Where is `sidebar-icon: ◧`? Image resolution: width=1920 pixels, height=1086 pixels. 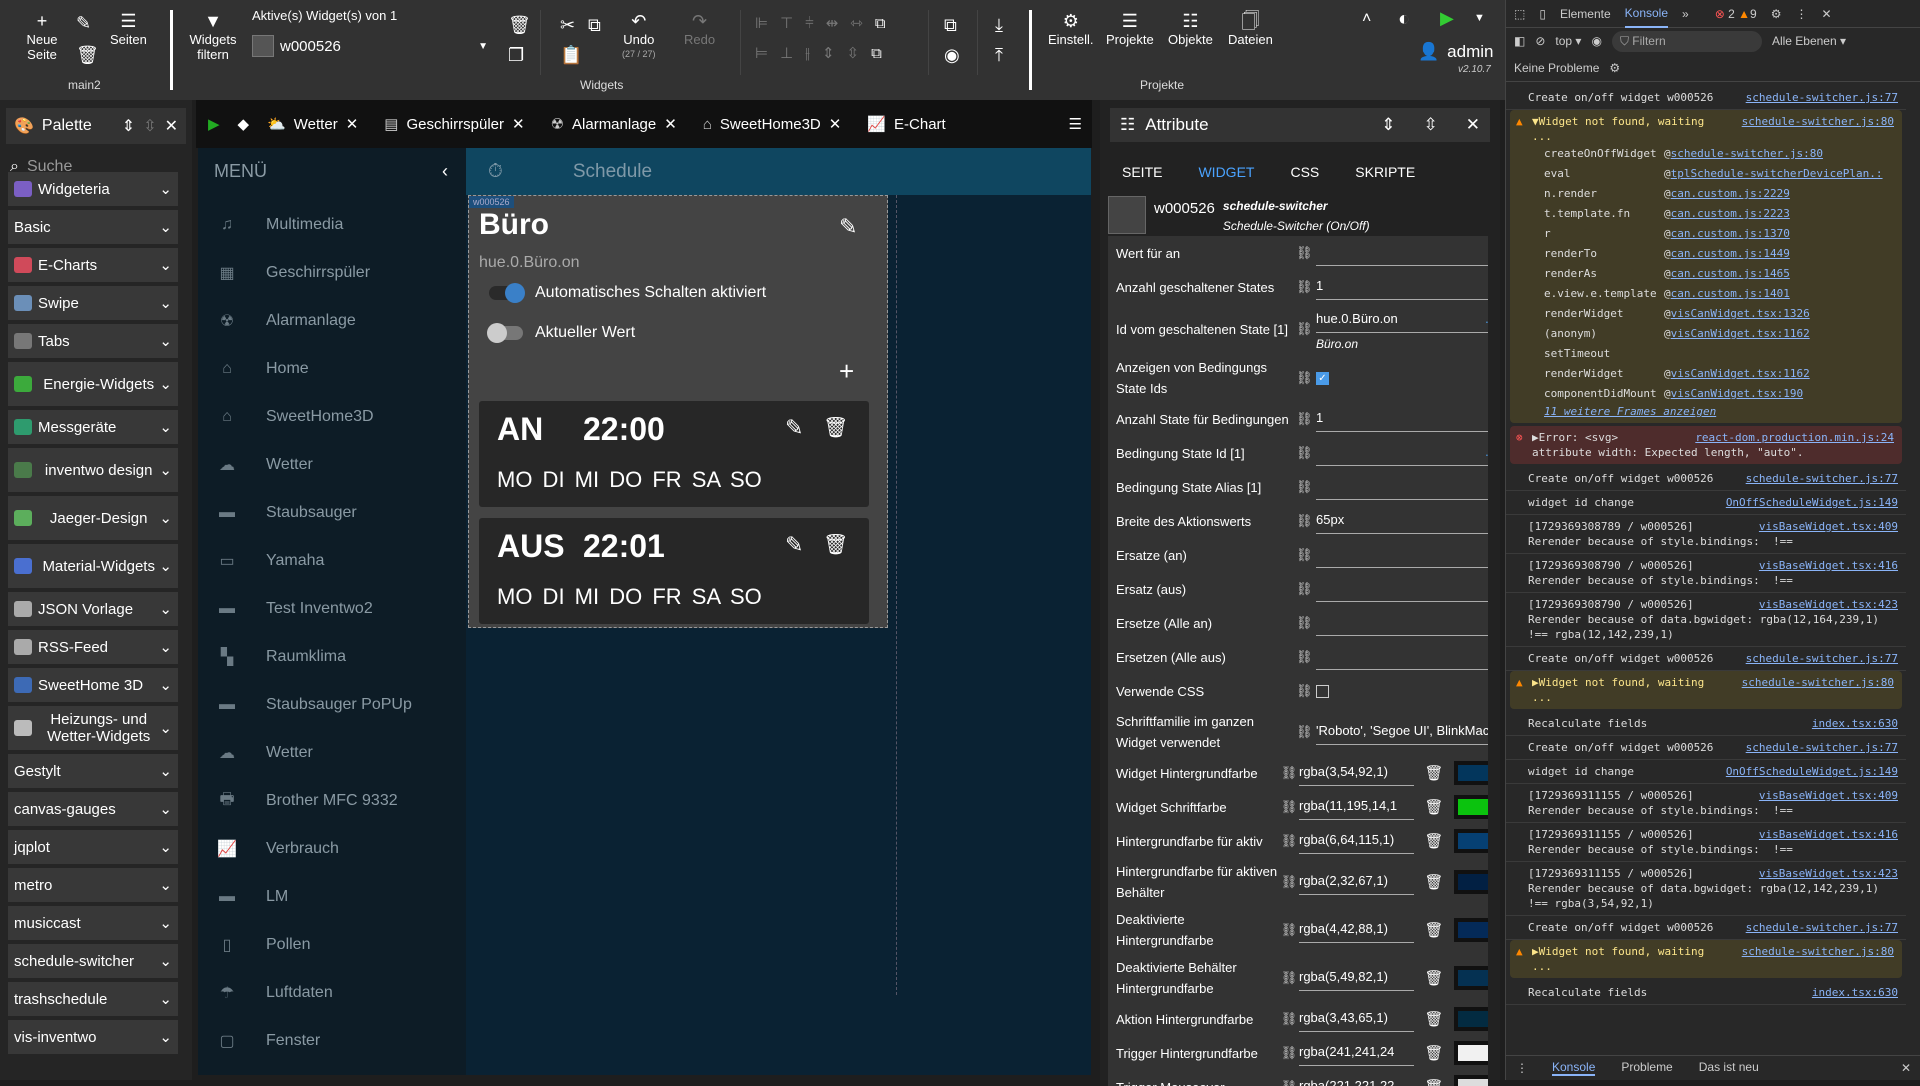 sidebar-icon: ◧ is located at coordinates (1519, 41).